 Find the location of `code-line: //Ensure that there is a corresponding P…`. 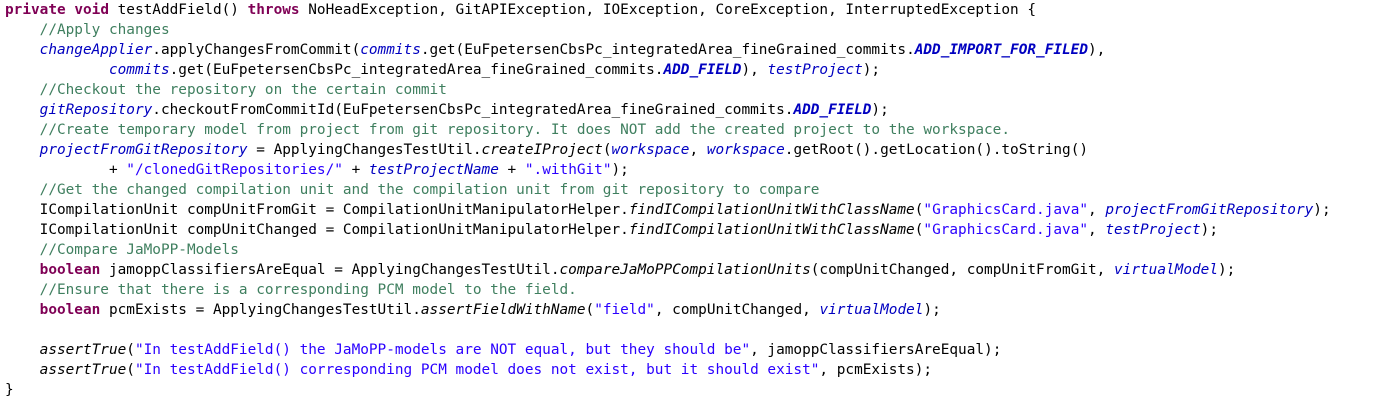

code-line: //Ensure that there is a corresponding P… is located at coordinates (691, 290).